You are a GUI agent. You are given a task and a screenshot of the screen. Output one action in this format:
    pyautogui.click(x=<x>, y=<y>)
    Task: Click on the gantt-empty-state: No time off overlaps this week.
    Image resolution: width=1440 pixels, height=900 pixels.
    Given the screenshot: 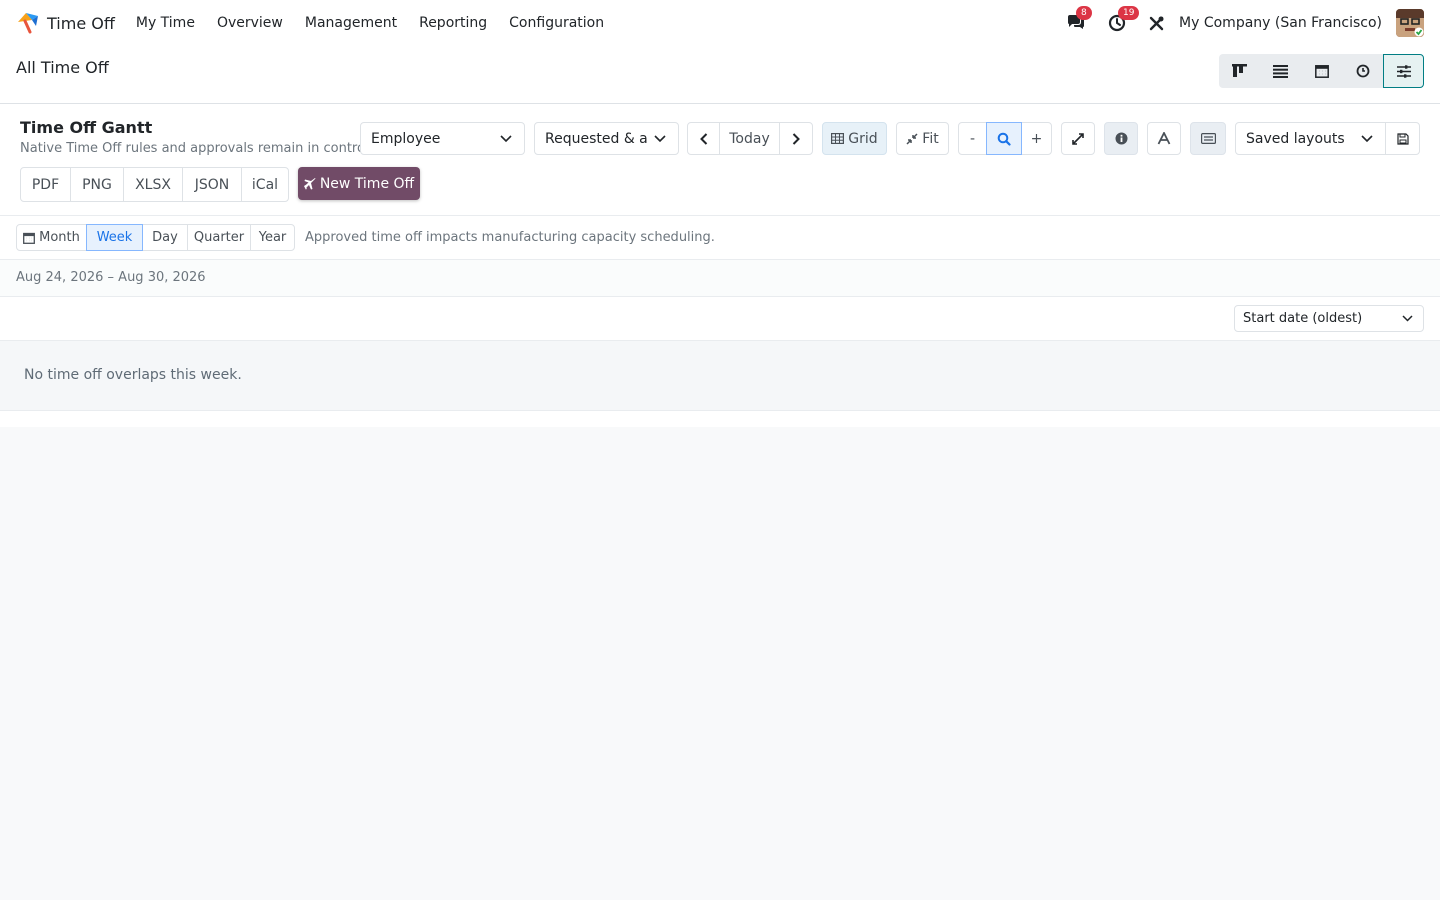 What is the action you would take?
    pyautogui.click(x=720, y=376)
    